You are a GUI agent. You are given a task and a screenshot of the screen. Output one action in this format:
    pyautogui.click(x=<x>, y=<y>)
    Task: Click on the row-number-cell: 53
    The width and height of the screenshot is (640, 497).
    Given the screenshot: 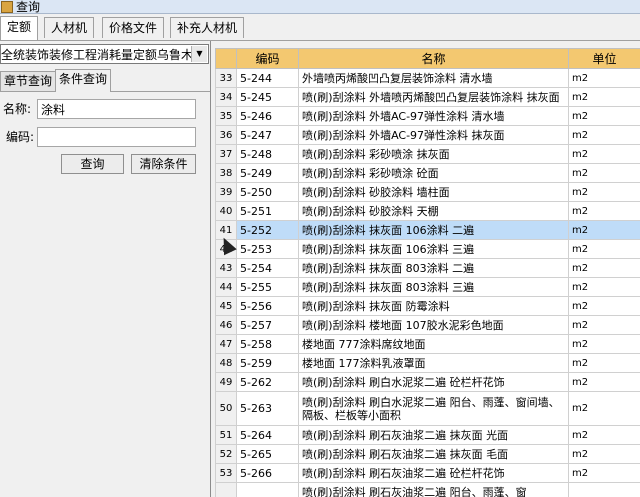 What is the action you would take?
    pyautogui.click(x=226, y=473)
    